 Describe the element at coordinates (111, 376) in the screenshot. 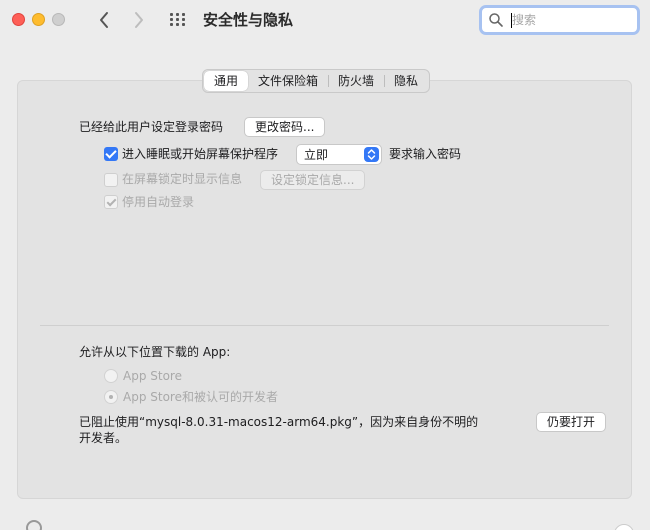

I see `radio-app-store` at that location.